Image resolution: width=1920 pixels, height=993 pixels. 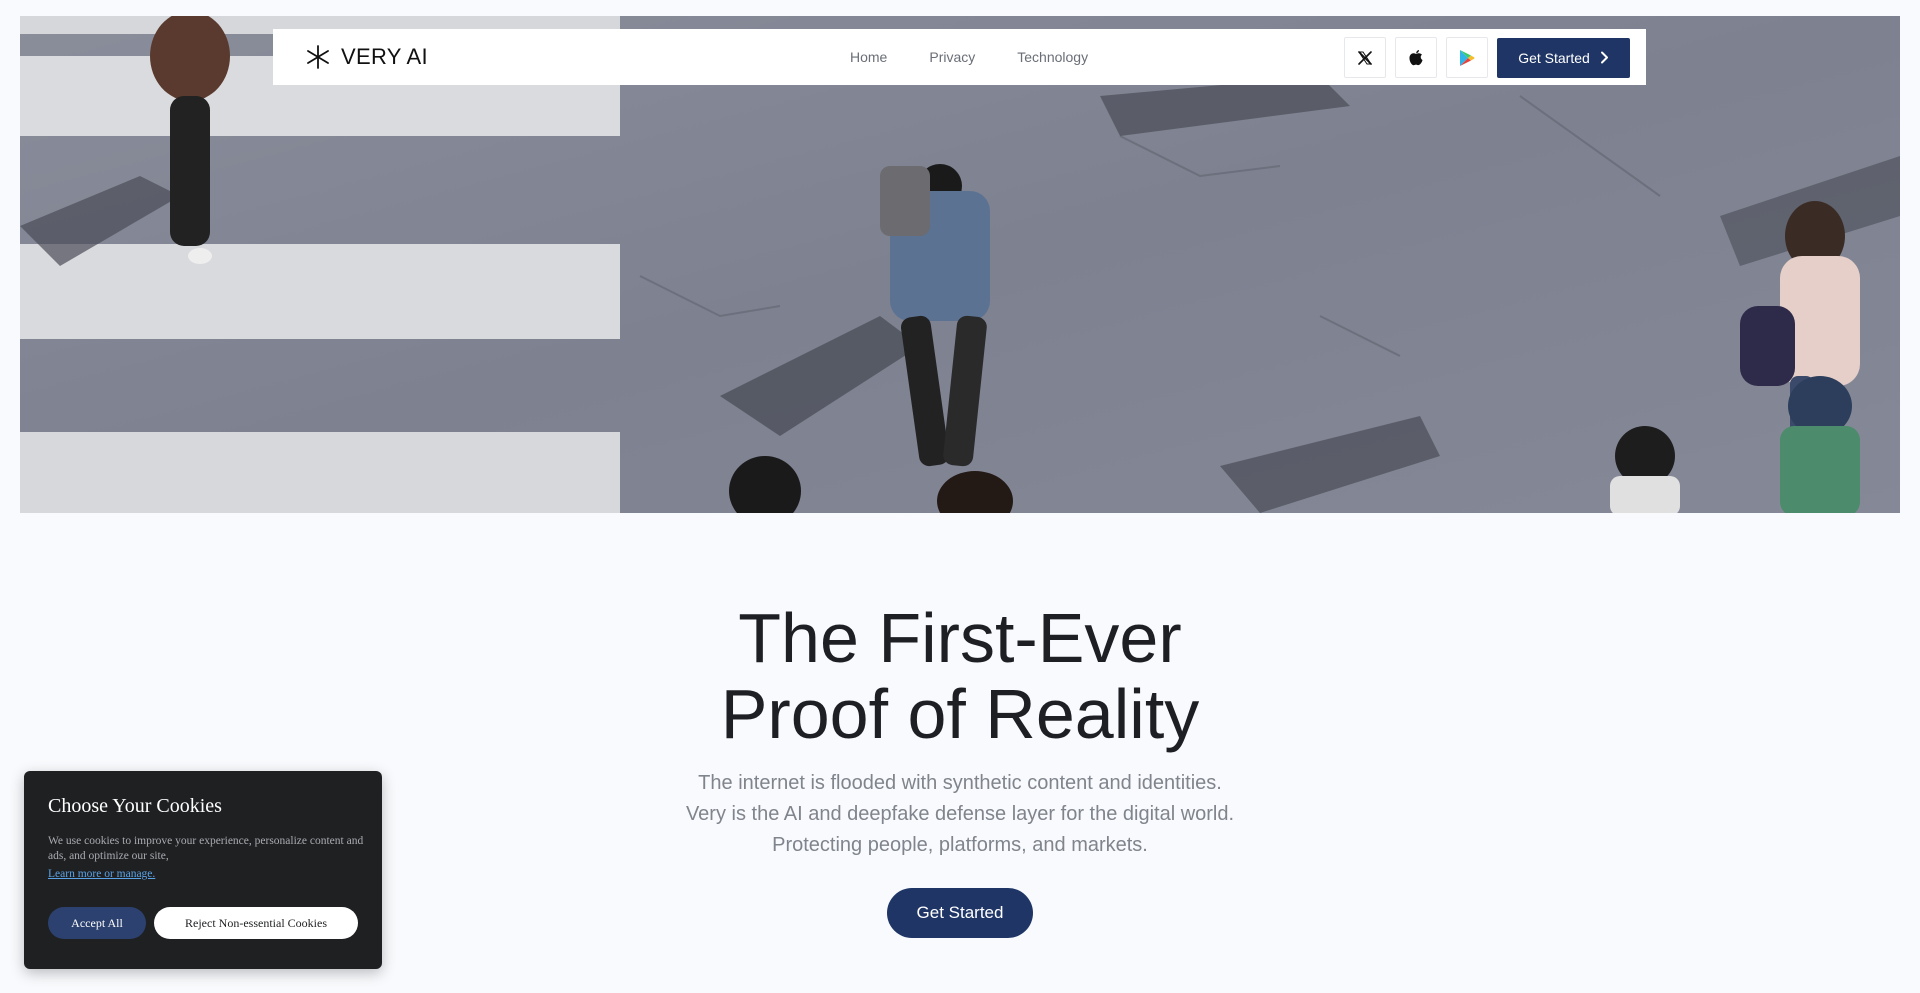 What do you see at coordinates (1052, 57) in the screenshot?
I see `nav-link-technology: Technology` at bounding box center [1052, 57].